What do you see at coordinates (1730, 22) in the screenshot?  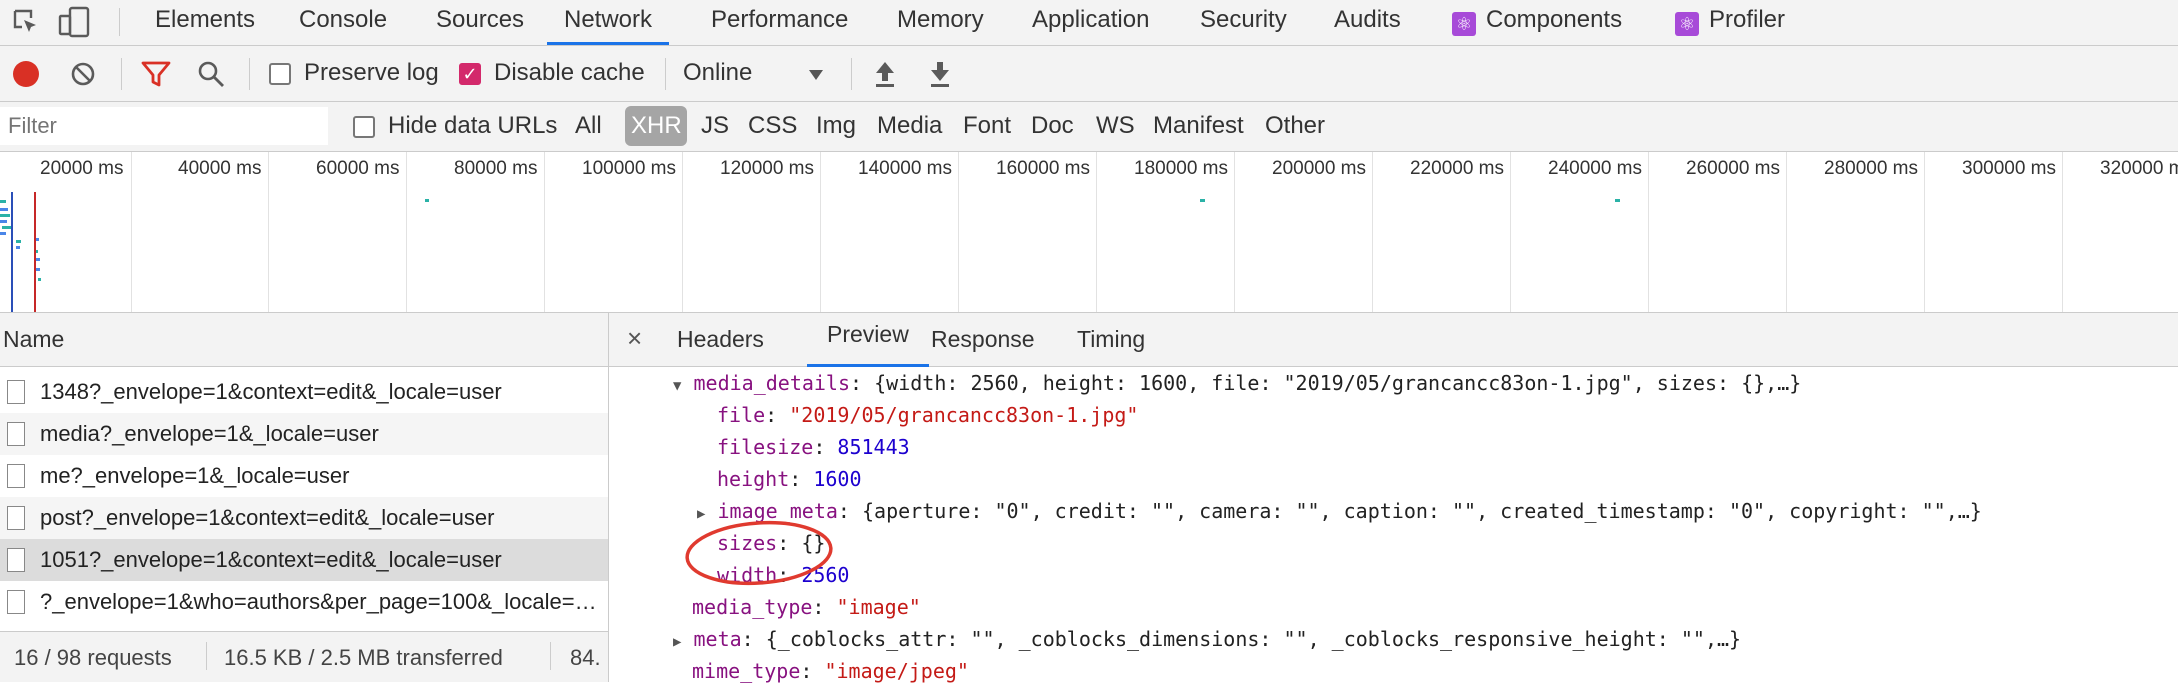 I see `tab-profiler: ⚛ Profiler` at bounding box center [1730, 22].